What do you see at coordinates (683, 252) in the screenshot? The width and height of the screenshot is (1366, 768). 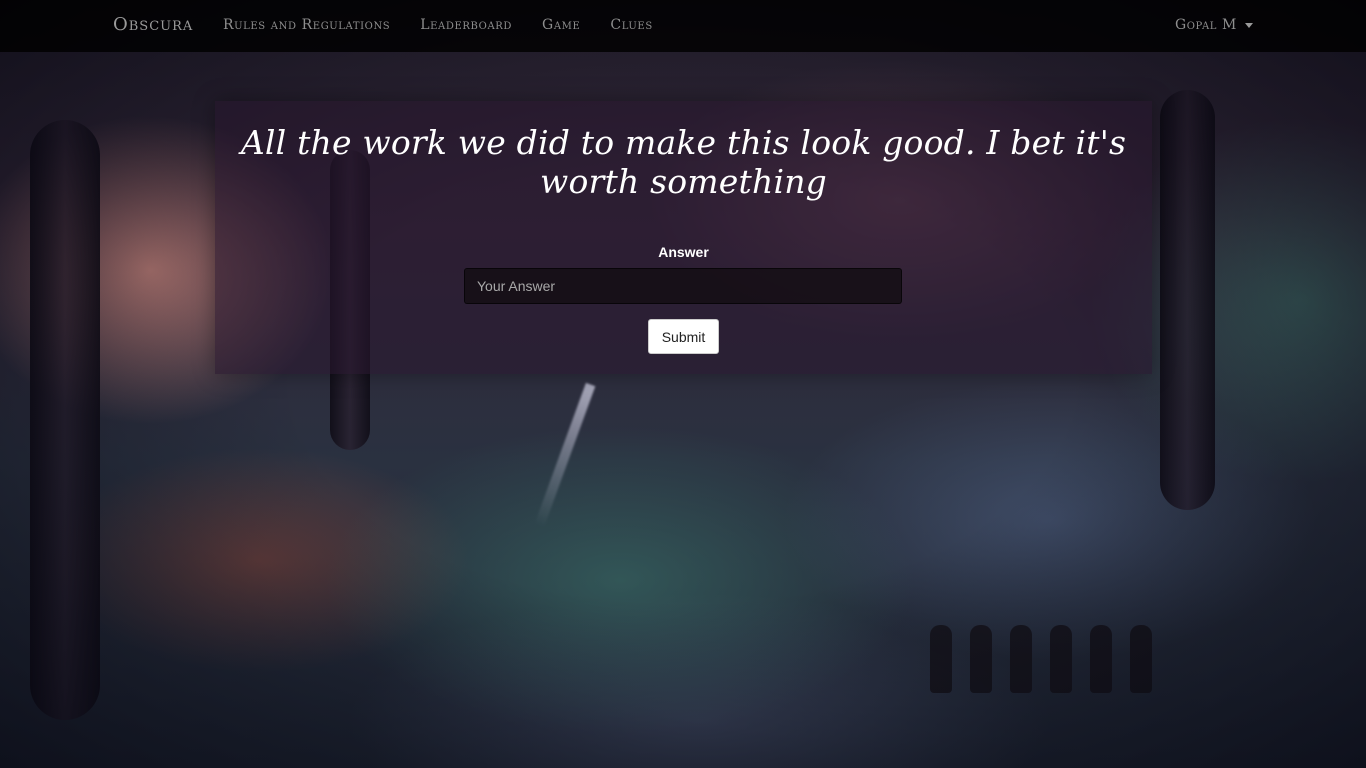 I see `answer-label: Answer` at bounding box center [683, 252].